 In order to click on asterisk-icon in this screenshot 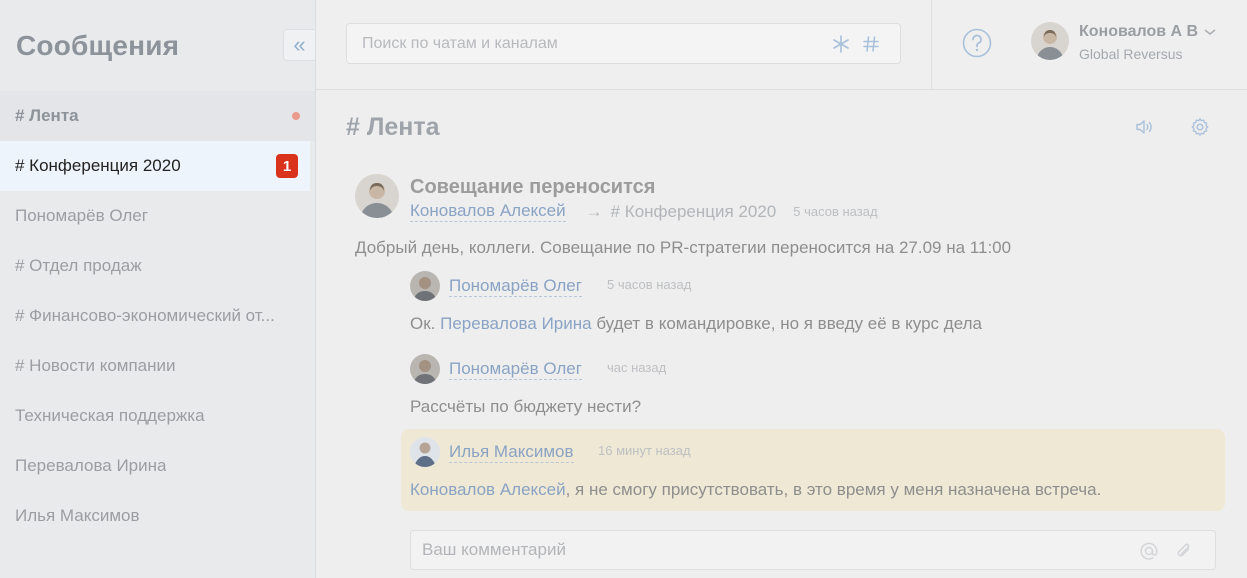, I will do `click(841, 44)`.